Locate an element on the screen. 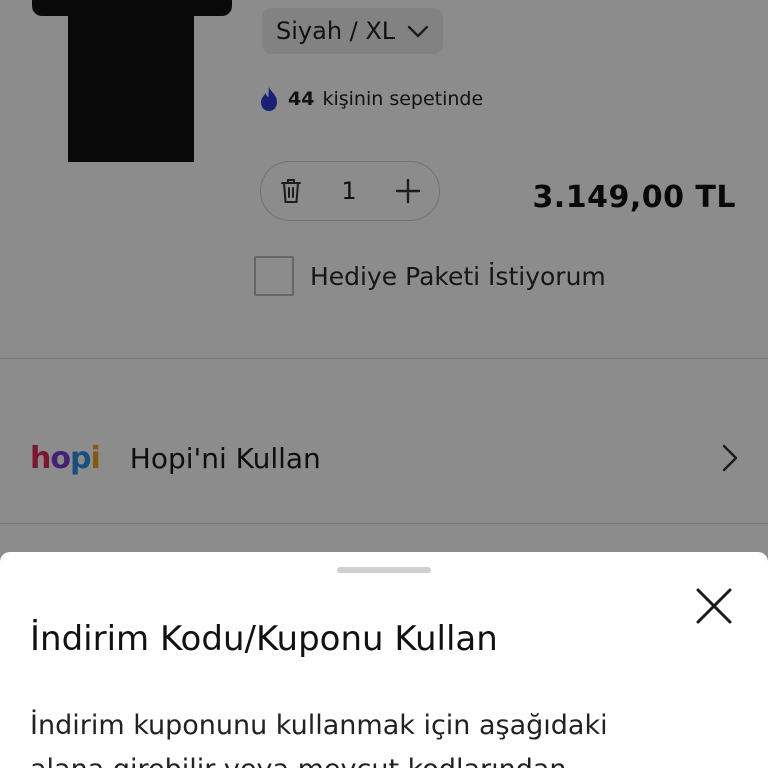 This screenshot has width=768, height=768. close-icon is located at coordinates (714, 606).